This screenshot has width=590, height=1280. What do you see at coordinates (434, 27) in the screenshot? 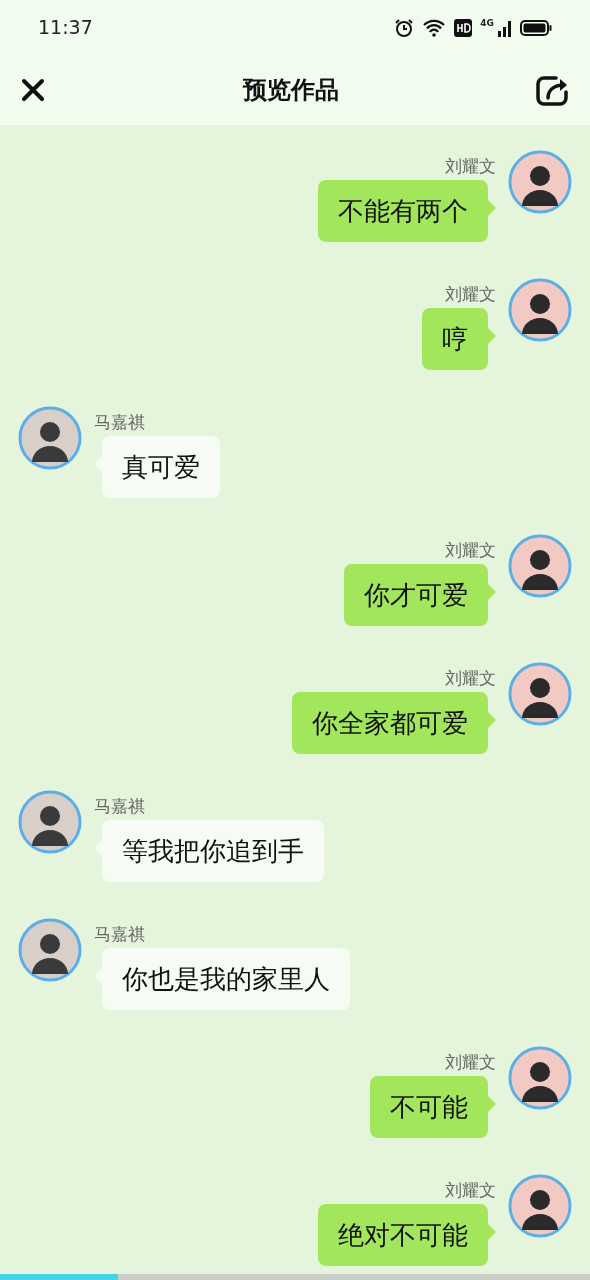
I see `wifi-icon` at bounding box center [434, 27].